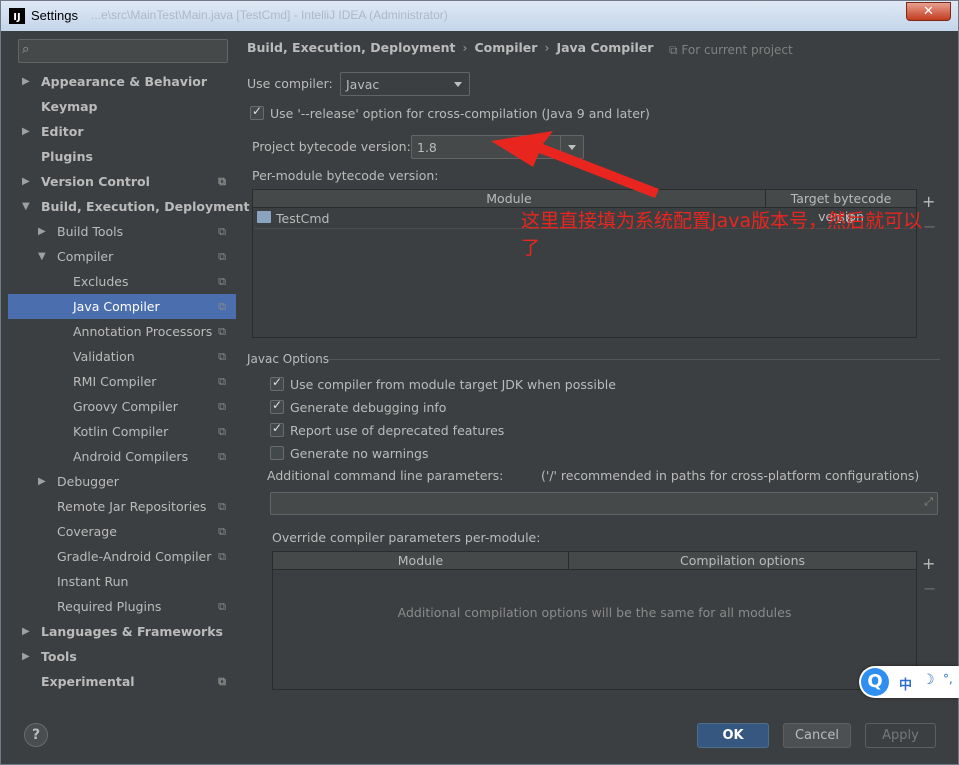 This screenshot has height=765, width=959. What do you see at coordinates (143, 331) in the screenshot?
I see `sidebar-item-label: Annotation Processors` at bounding box center [143, 331].